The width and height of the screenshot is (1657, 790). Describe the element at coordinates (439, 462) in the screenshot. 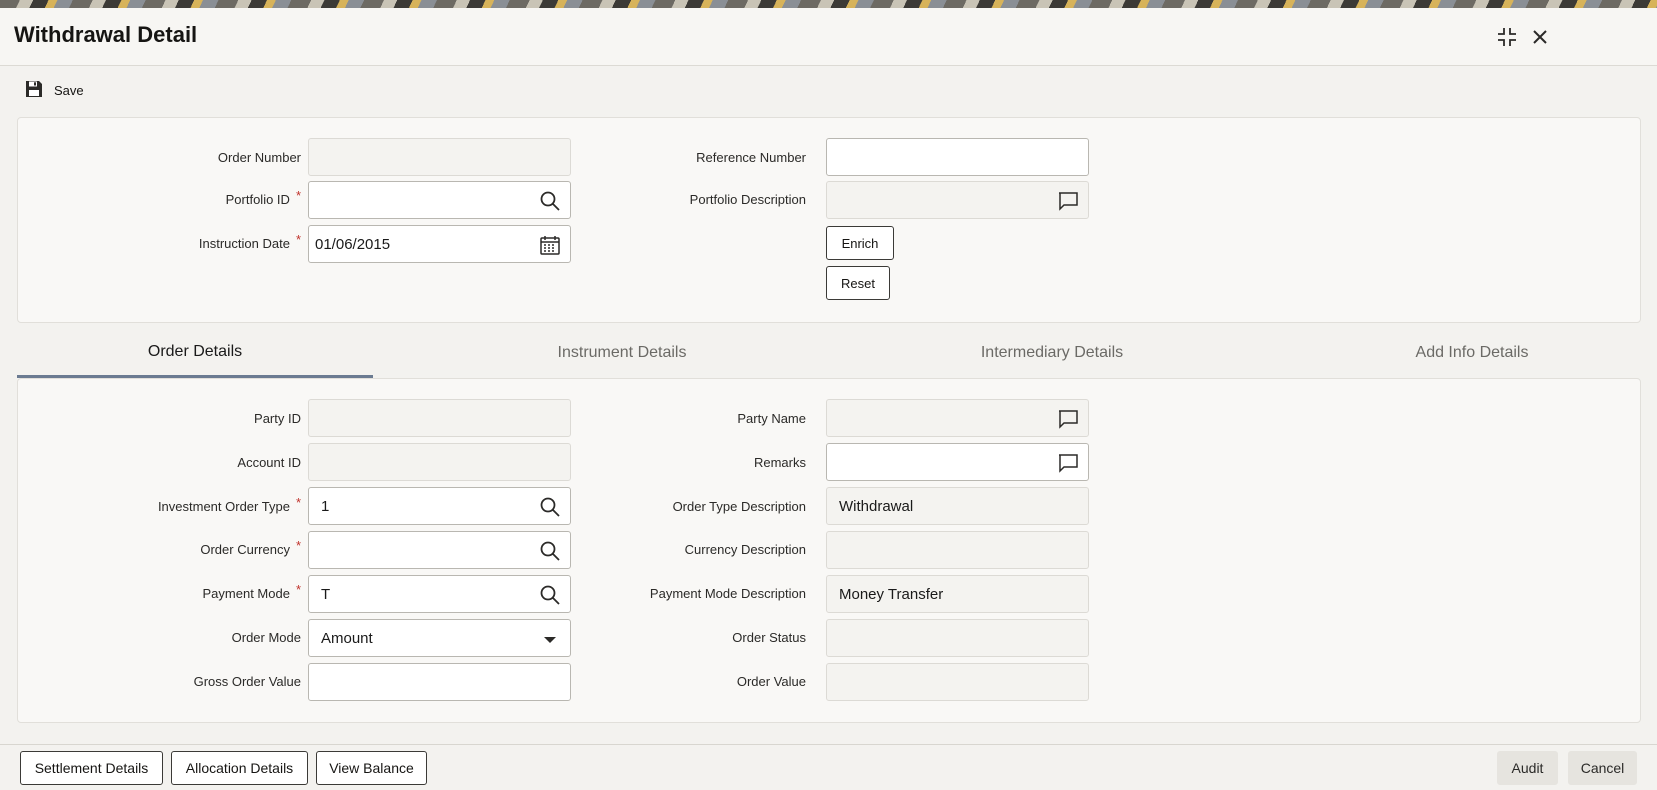

I see `account-id-field` at that location.